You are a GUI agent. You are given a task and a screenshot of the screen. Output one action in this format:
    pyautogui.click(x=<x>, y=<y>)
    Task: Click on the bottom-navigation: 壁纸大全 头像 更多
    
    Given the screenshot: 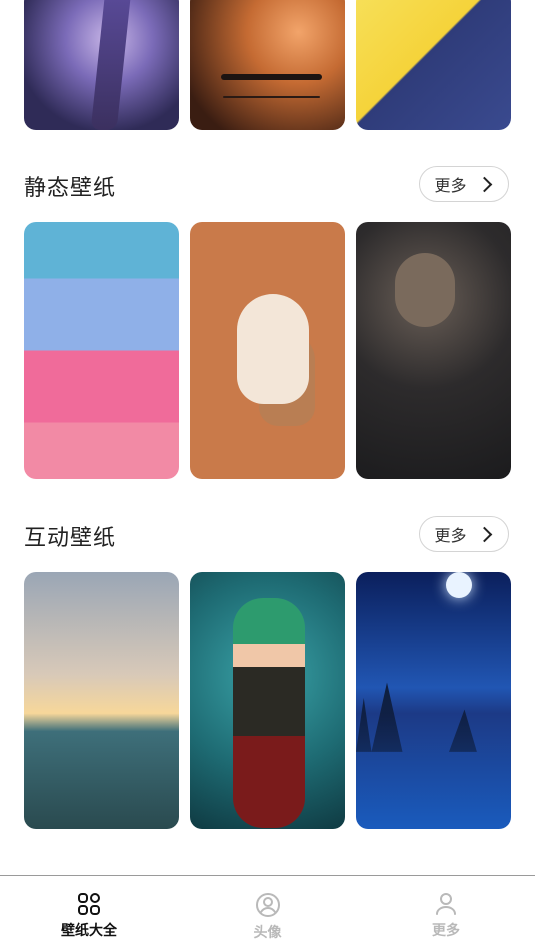 What is the action you would take?
    pyautogui.click(x=267, y=913)
    